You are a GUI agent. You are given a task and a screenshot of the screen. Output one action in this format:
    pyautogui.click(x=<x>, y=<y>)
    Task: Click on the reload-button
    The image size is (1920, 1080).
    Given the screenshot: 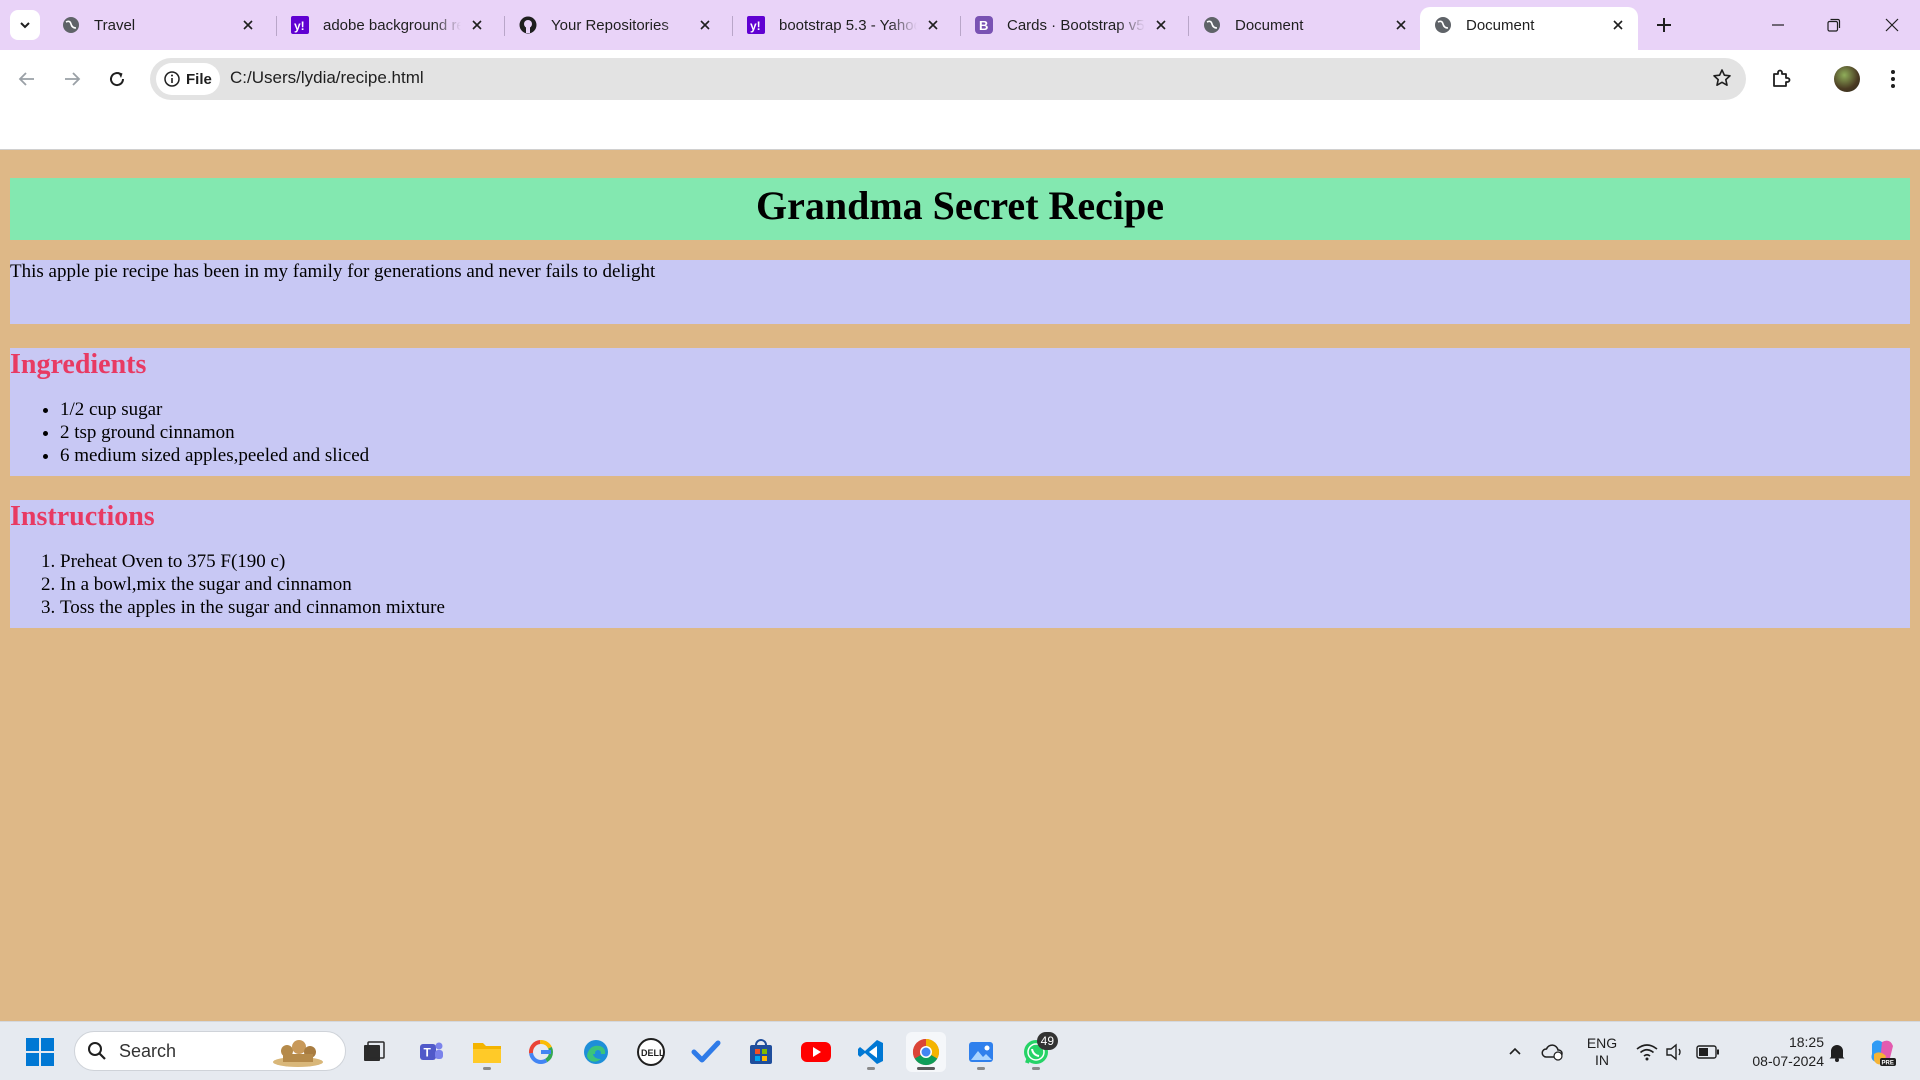 What is the action you would take?
    pyautogui.click(x=117, y=79)
    